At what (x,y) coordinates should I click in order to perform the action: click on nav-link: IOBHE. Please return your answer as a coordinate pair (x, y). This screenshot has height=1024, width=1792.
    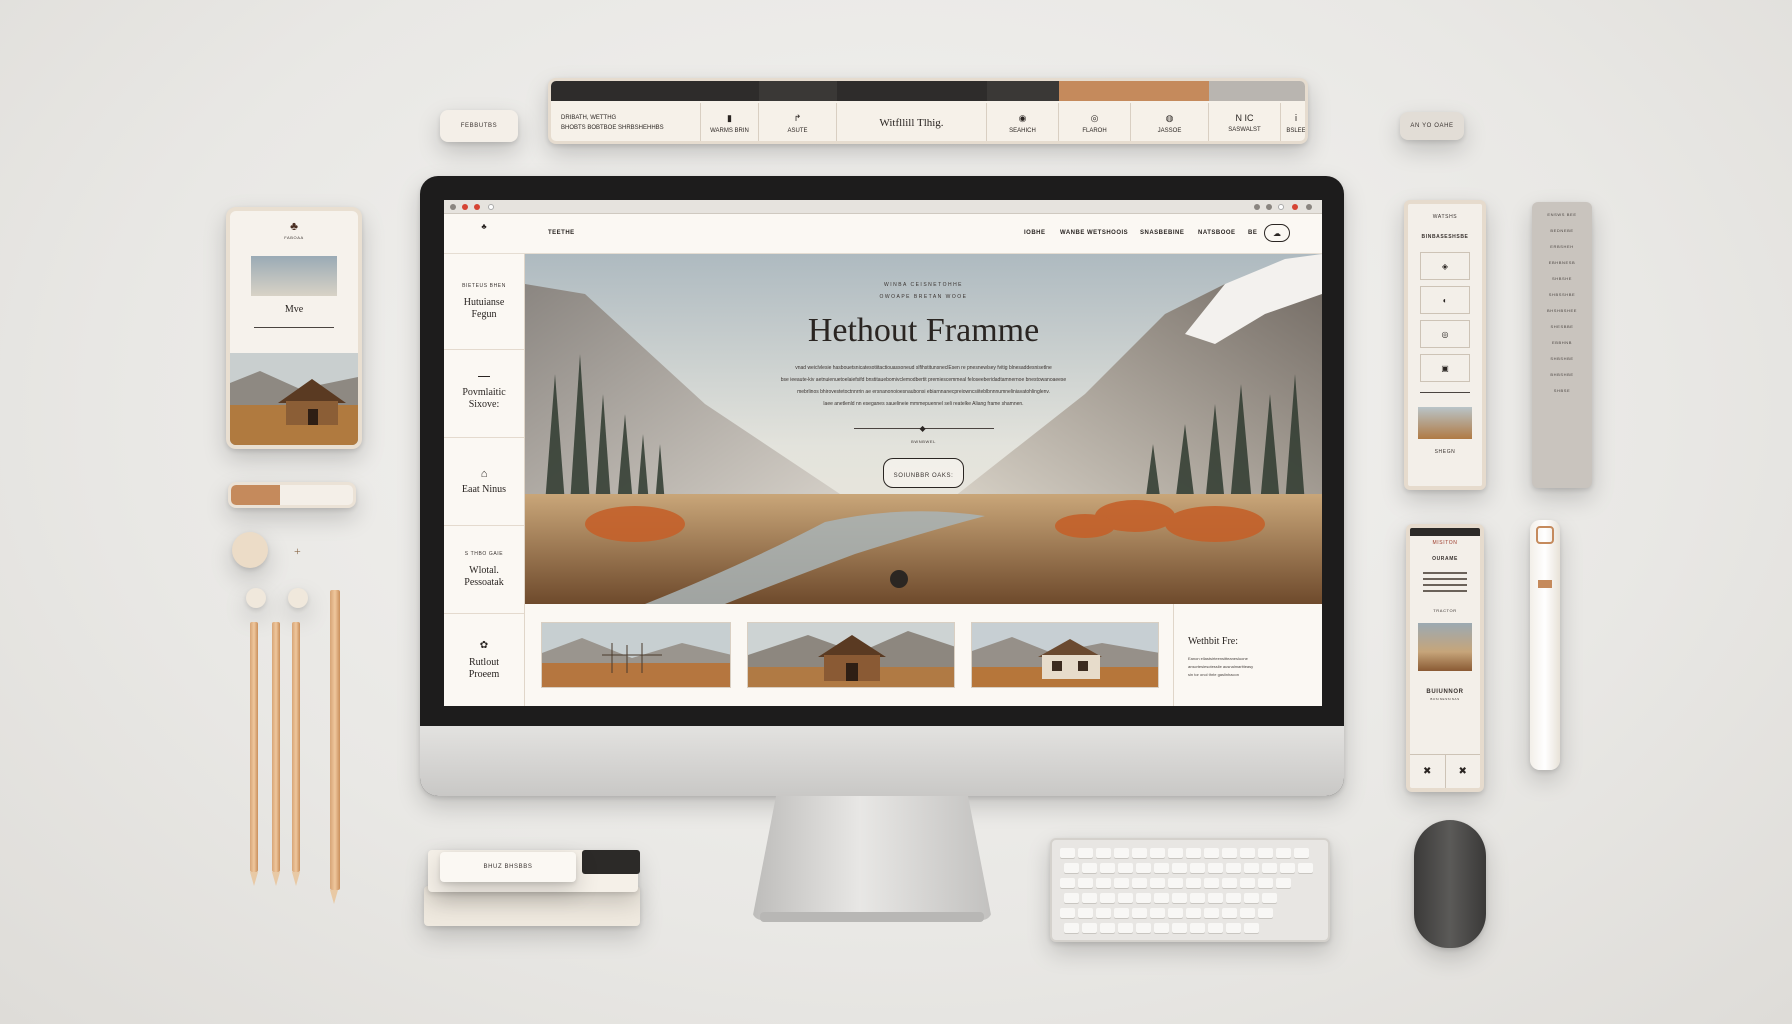
    Looking at the image, I should click on (1035, 233).